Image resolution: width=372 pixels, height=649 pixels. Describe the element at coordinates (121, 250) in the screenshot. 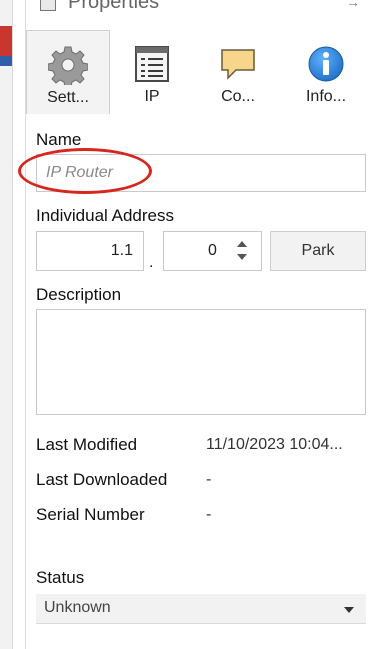

I see `address-prefix-value: 1.1` at that location.